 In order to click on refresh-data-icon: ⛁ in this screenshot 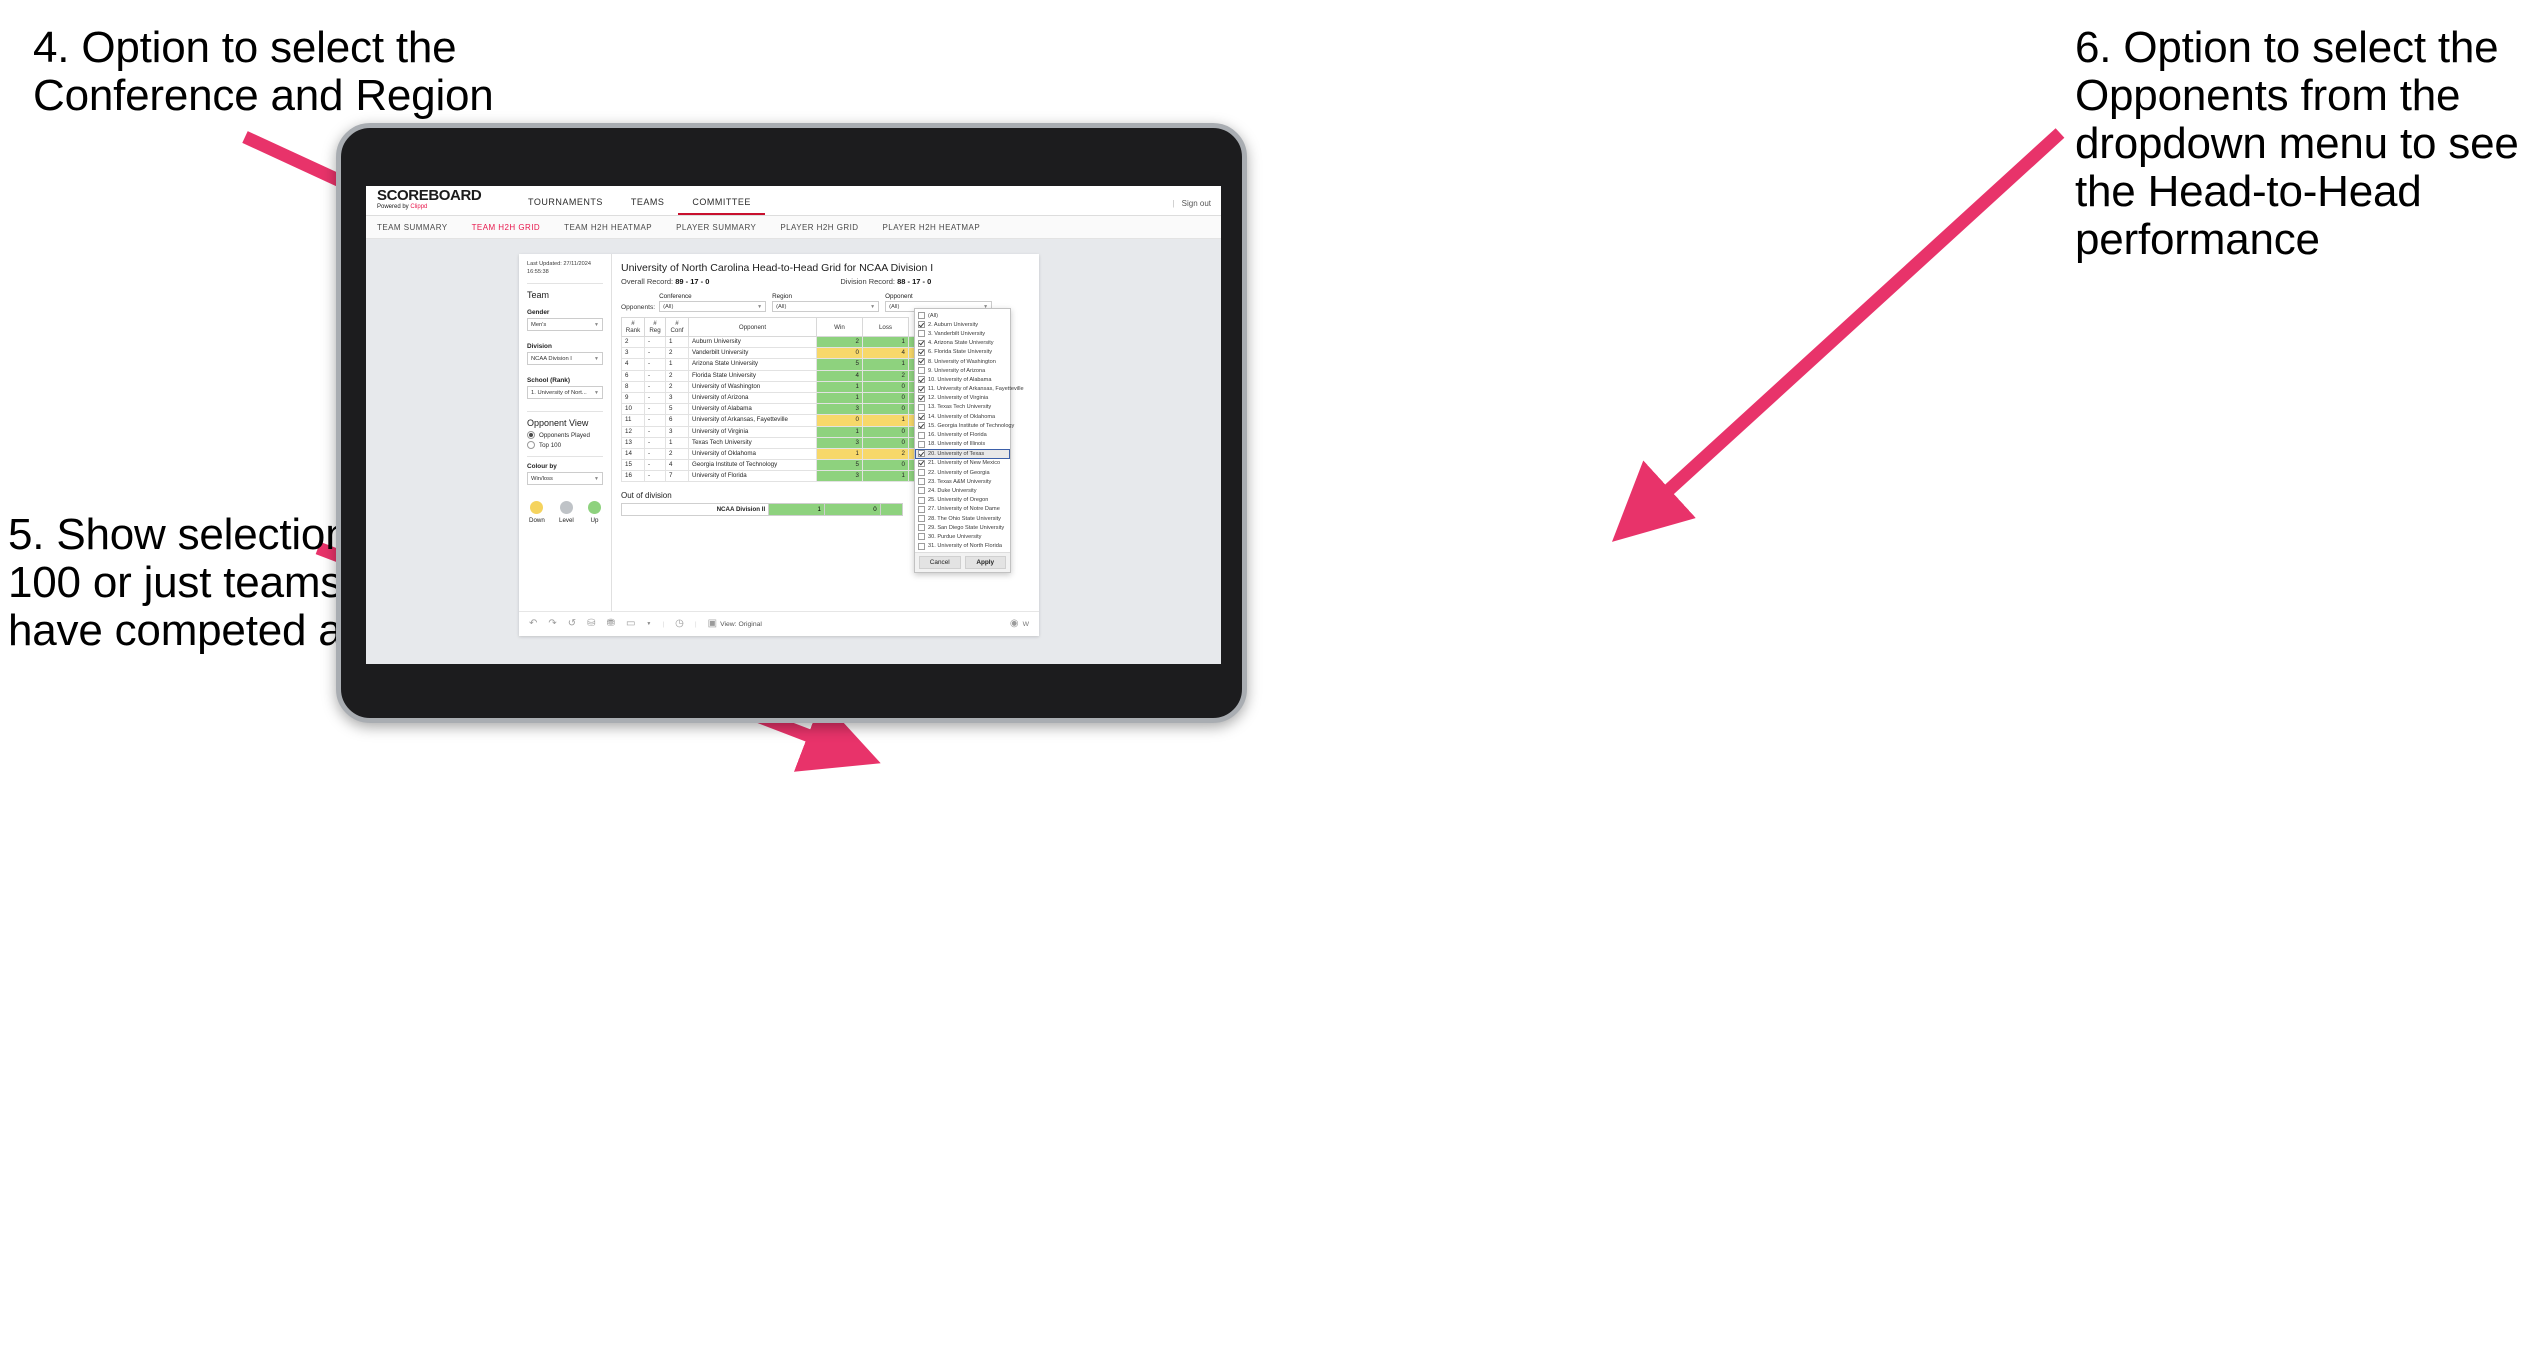, I will do `click(591, 624)`.